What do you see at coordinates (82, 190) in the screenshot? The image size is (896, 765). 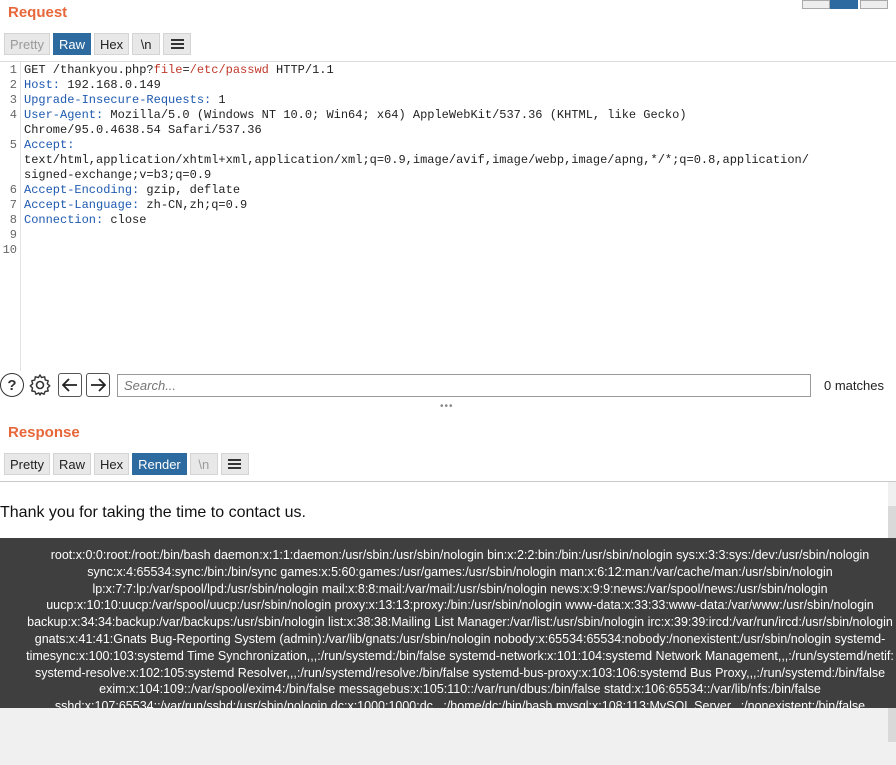 I see `header-name: Accept-Encoding:` at bounding box center [82, 190].